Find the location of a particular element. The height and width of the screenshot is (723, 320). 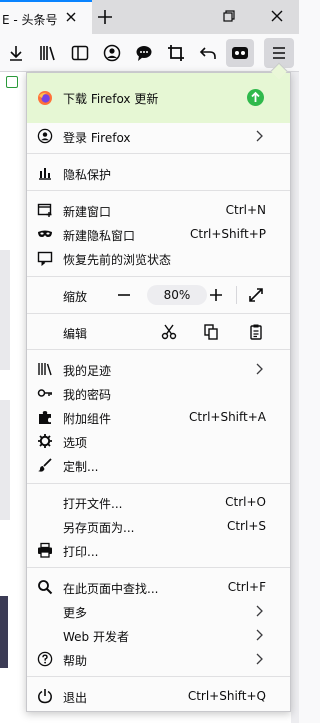

quit-item: 退出 Ctrl+Shift+Q is located at coordinates (158, 696).